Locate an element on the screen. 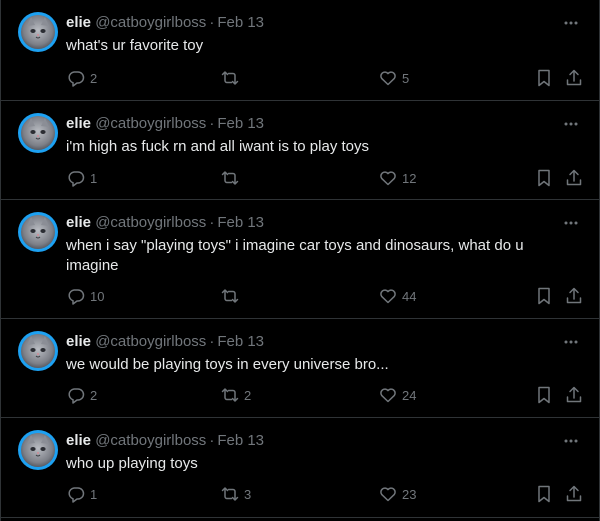 This screenshot has height=521, width=600. like-button: 44 is located at coordinates (397, 296).